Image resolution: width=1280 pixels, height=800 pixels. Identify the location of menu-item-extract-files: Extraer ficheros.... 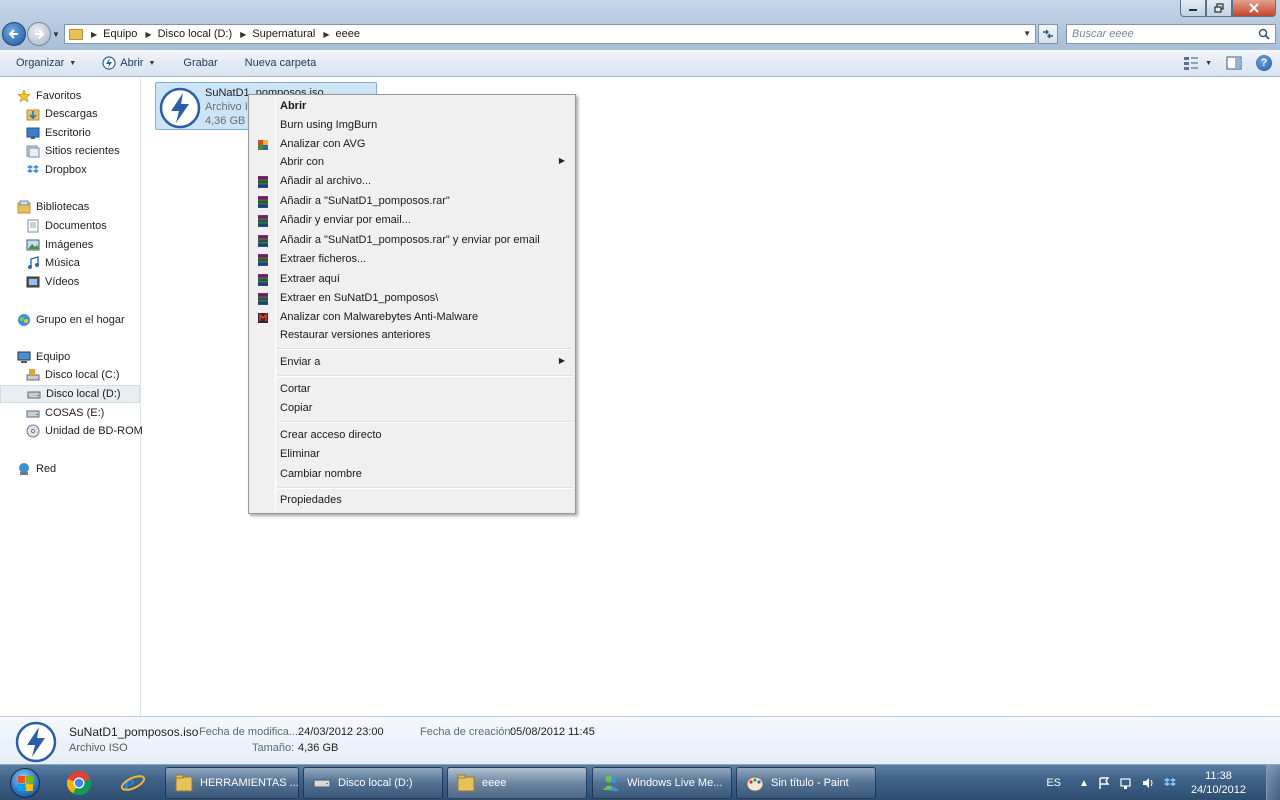
(412, 259).